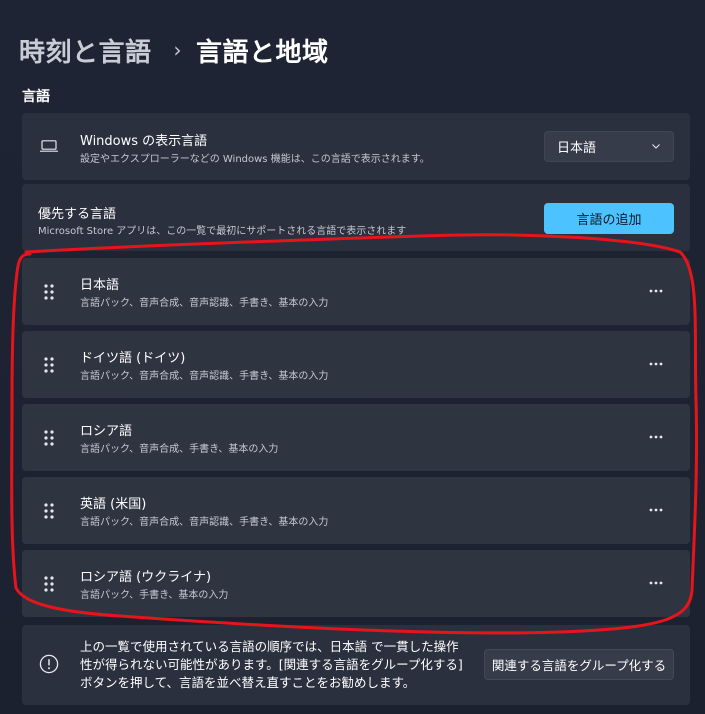 The height and width of the screenshot is (714, 705). What do you see at coordinates (262, 52) in the screenshot?
I see `page-title: 言語と地域` at bounding box center [262, 52].